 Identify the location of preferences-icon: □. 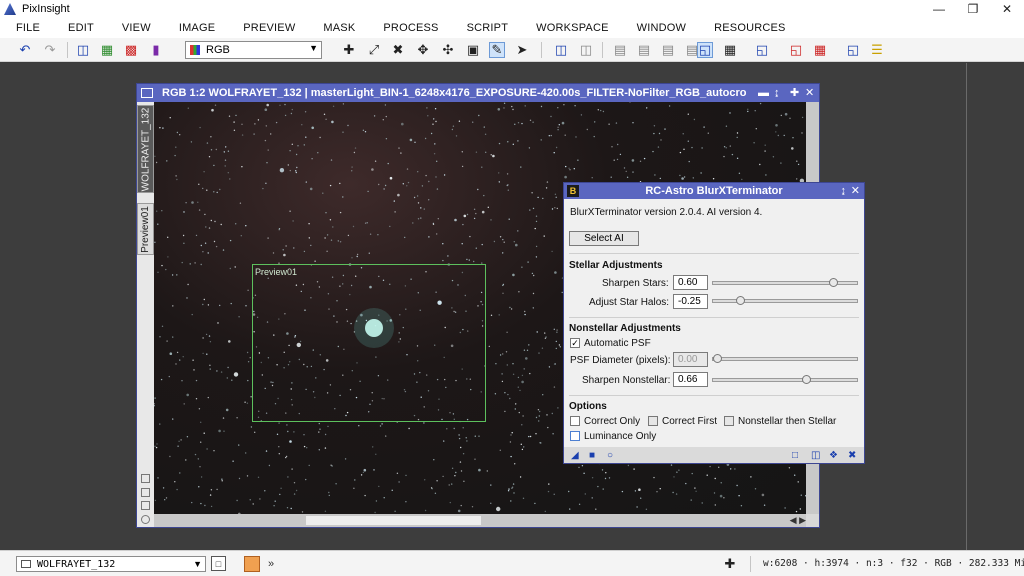
(795, 455).